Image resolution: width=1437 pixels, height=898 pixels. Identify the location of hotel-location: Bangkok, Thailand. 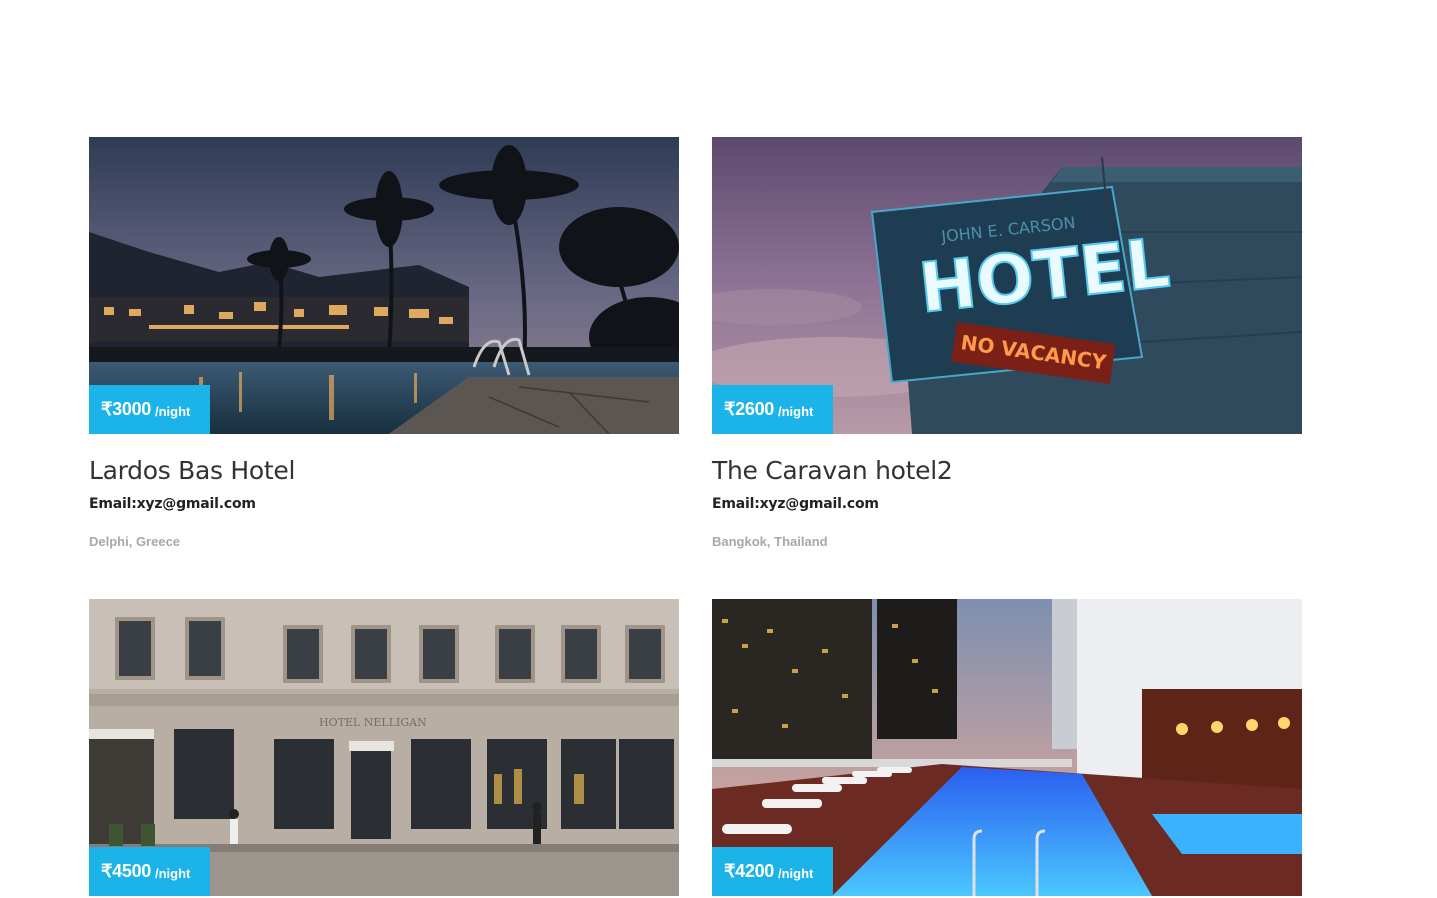
(770, 541).